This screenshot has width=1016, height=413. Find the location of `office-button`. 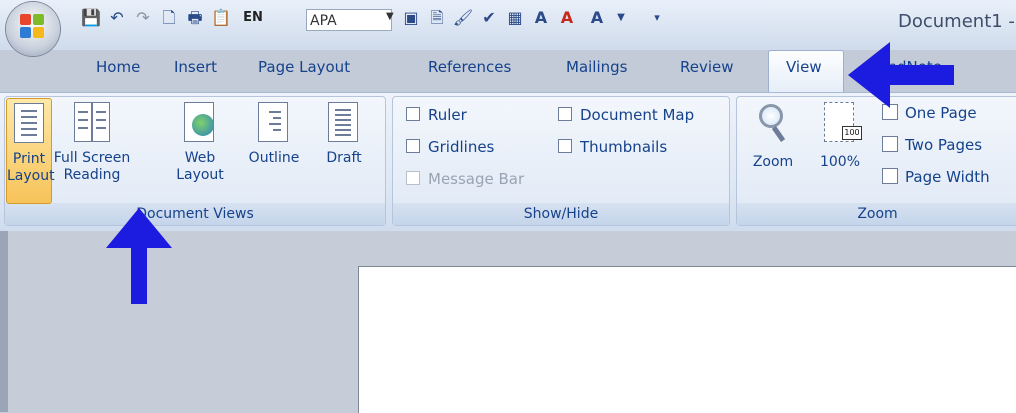

office-button is located at coordinates (33, 29).